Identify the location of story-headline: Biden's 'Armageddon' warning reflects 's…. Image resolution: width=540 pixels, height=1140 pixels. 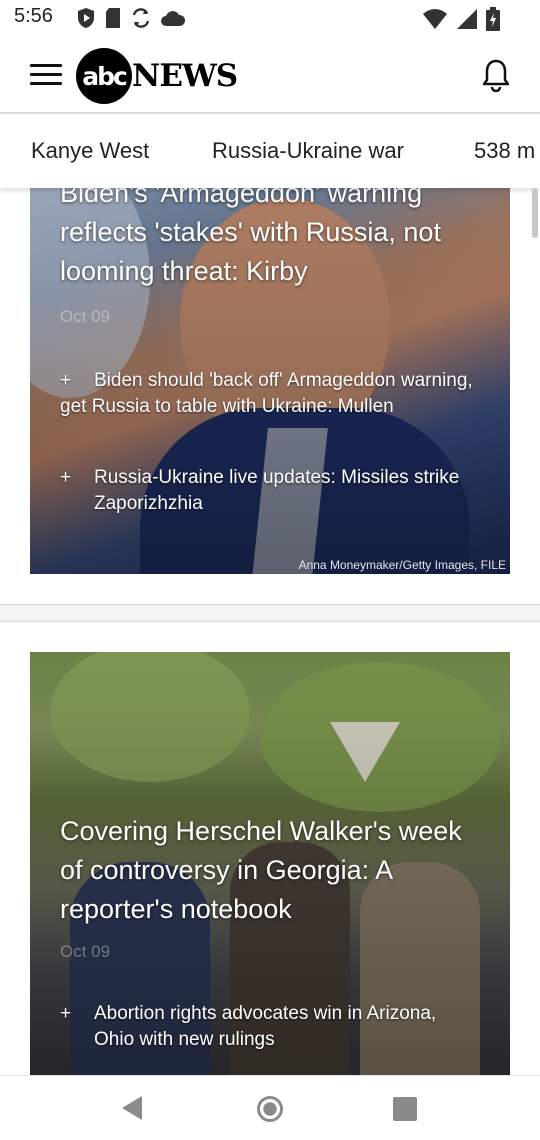
(270, 239).